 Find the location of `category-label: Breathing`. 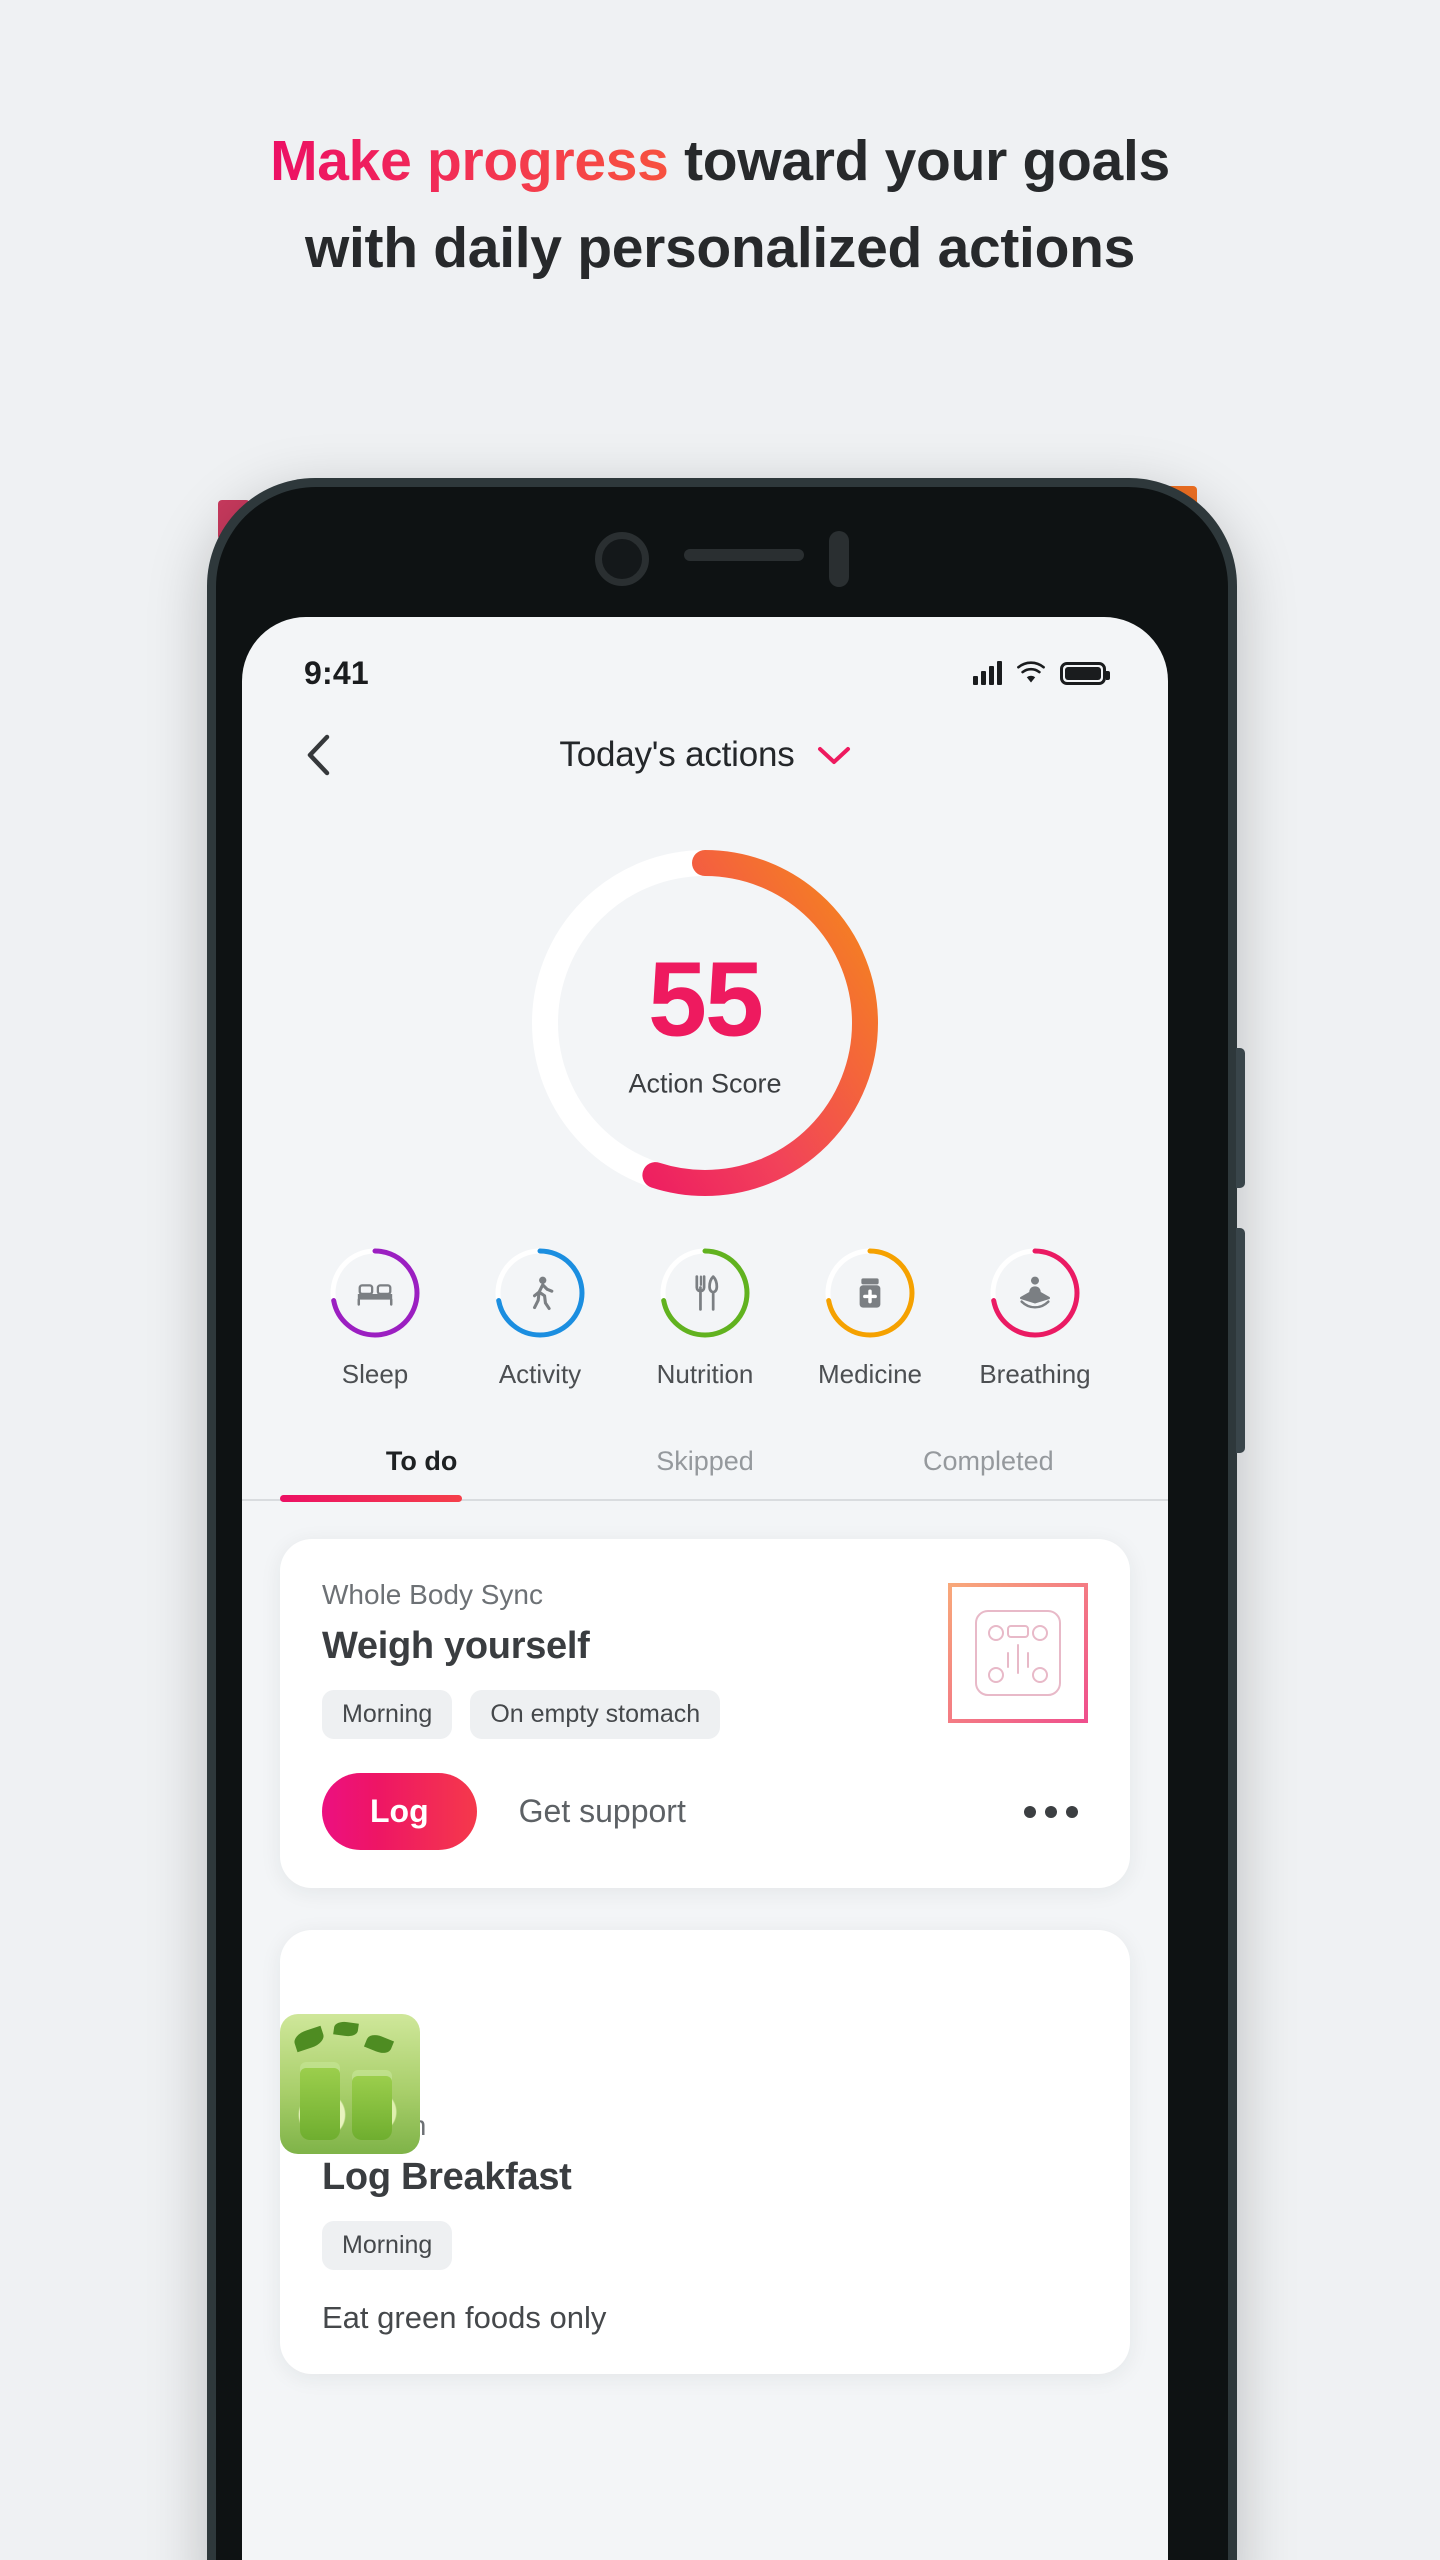

category-label: Breathing is located at coordinates (1035, 1374).